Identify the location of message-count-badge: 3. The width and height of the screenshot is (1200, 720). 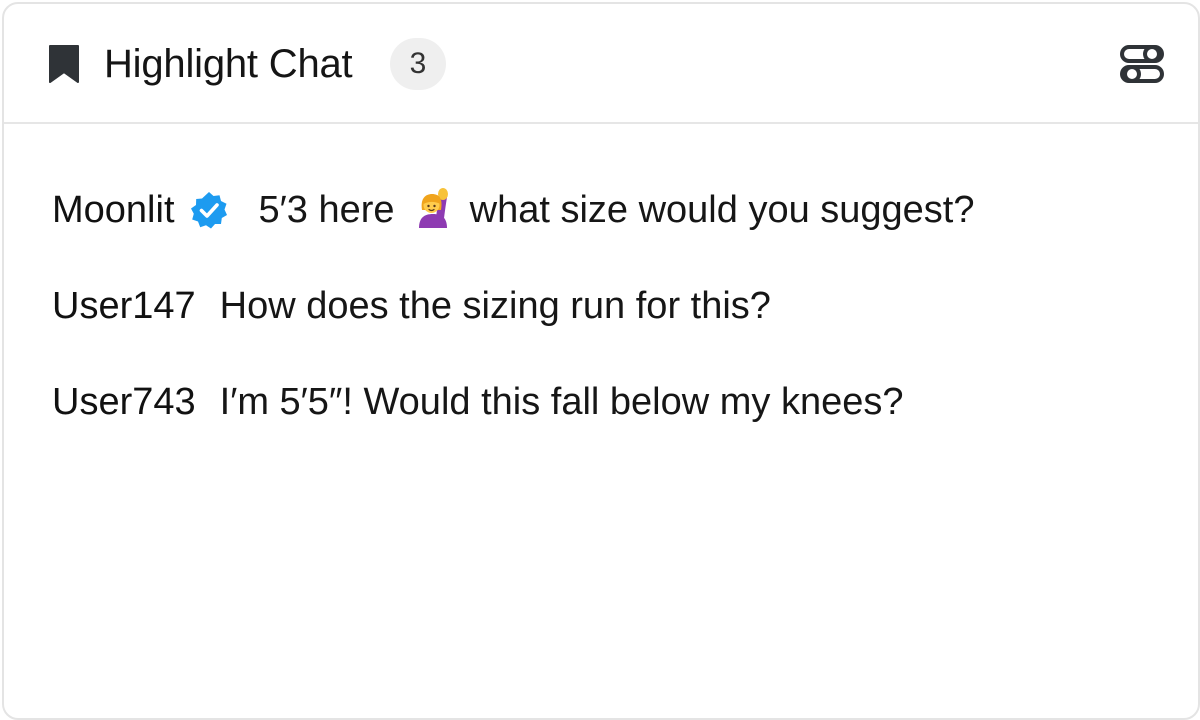
(418, 64).